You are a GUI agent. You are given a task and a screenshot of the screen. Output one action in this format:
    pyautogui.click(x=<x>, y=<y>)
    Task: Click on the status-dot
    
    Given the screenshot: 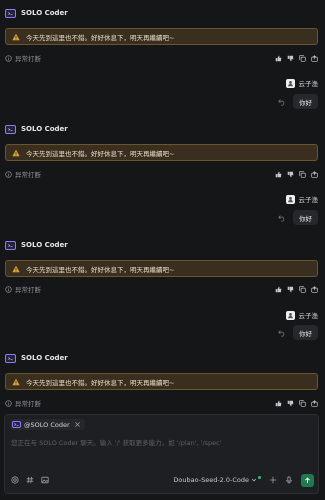 What is the action you would take?
    pyautogui.click(x=259, y=477)
    